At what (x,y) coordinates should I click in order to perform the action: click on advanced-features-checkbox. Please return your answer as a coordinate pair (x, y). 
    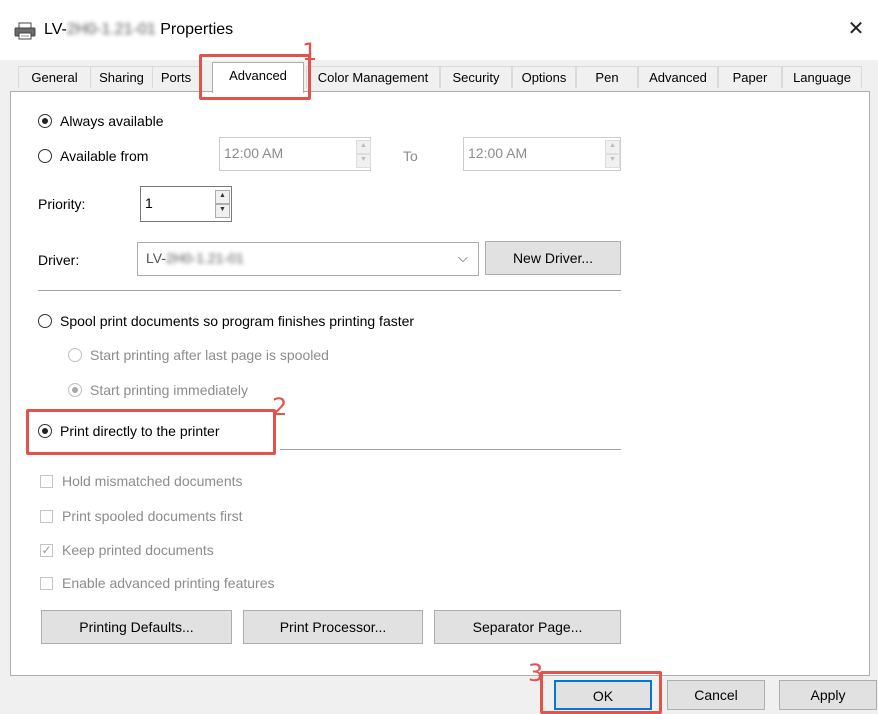
    Looking at the image, I should click on (46, 583).